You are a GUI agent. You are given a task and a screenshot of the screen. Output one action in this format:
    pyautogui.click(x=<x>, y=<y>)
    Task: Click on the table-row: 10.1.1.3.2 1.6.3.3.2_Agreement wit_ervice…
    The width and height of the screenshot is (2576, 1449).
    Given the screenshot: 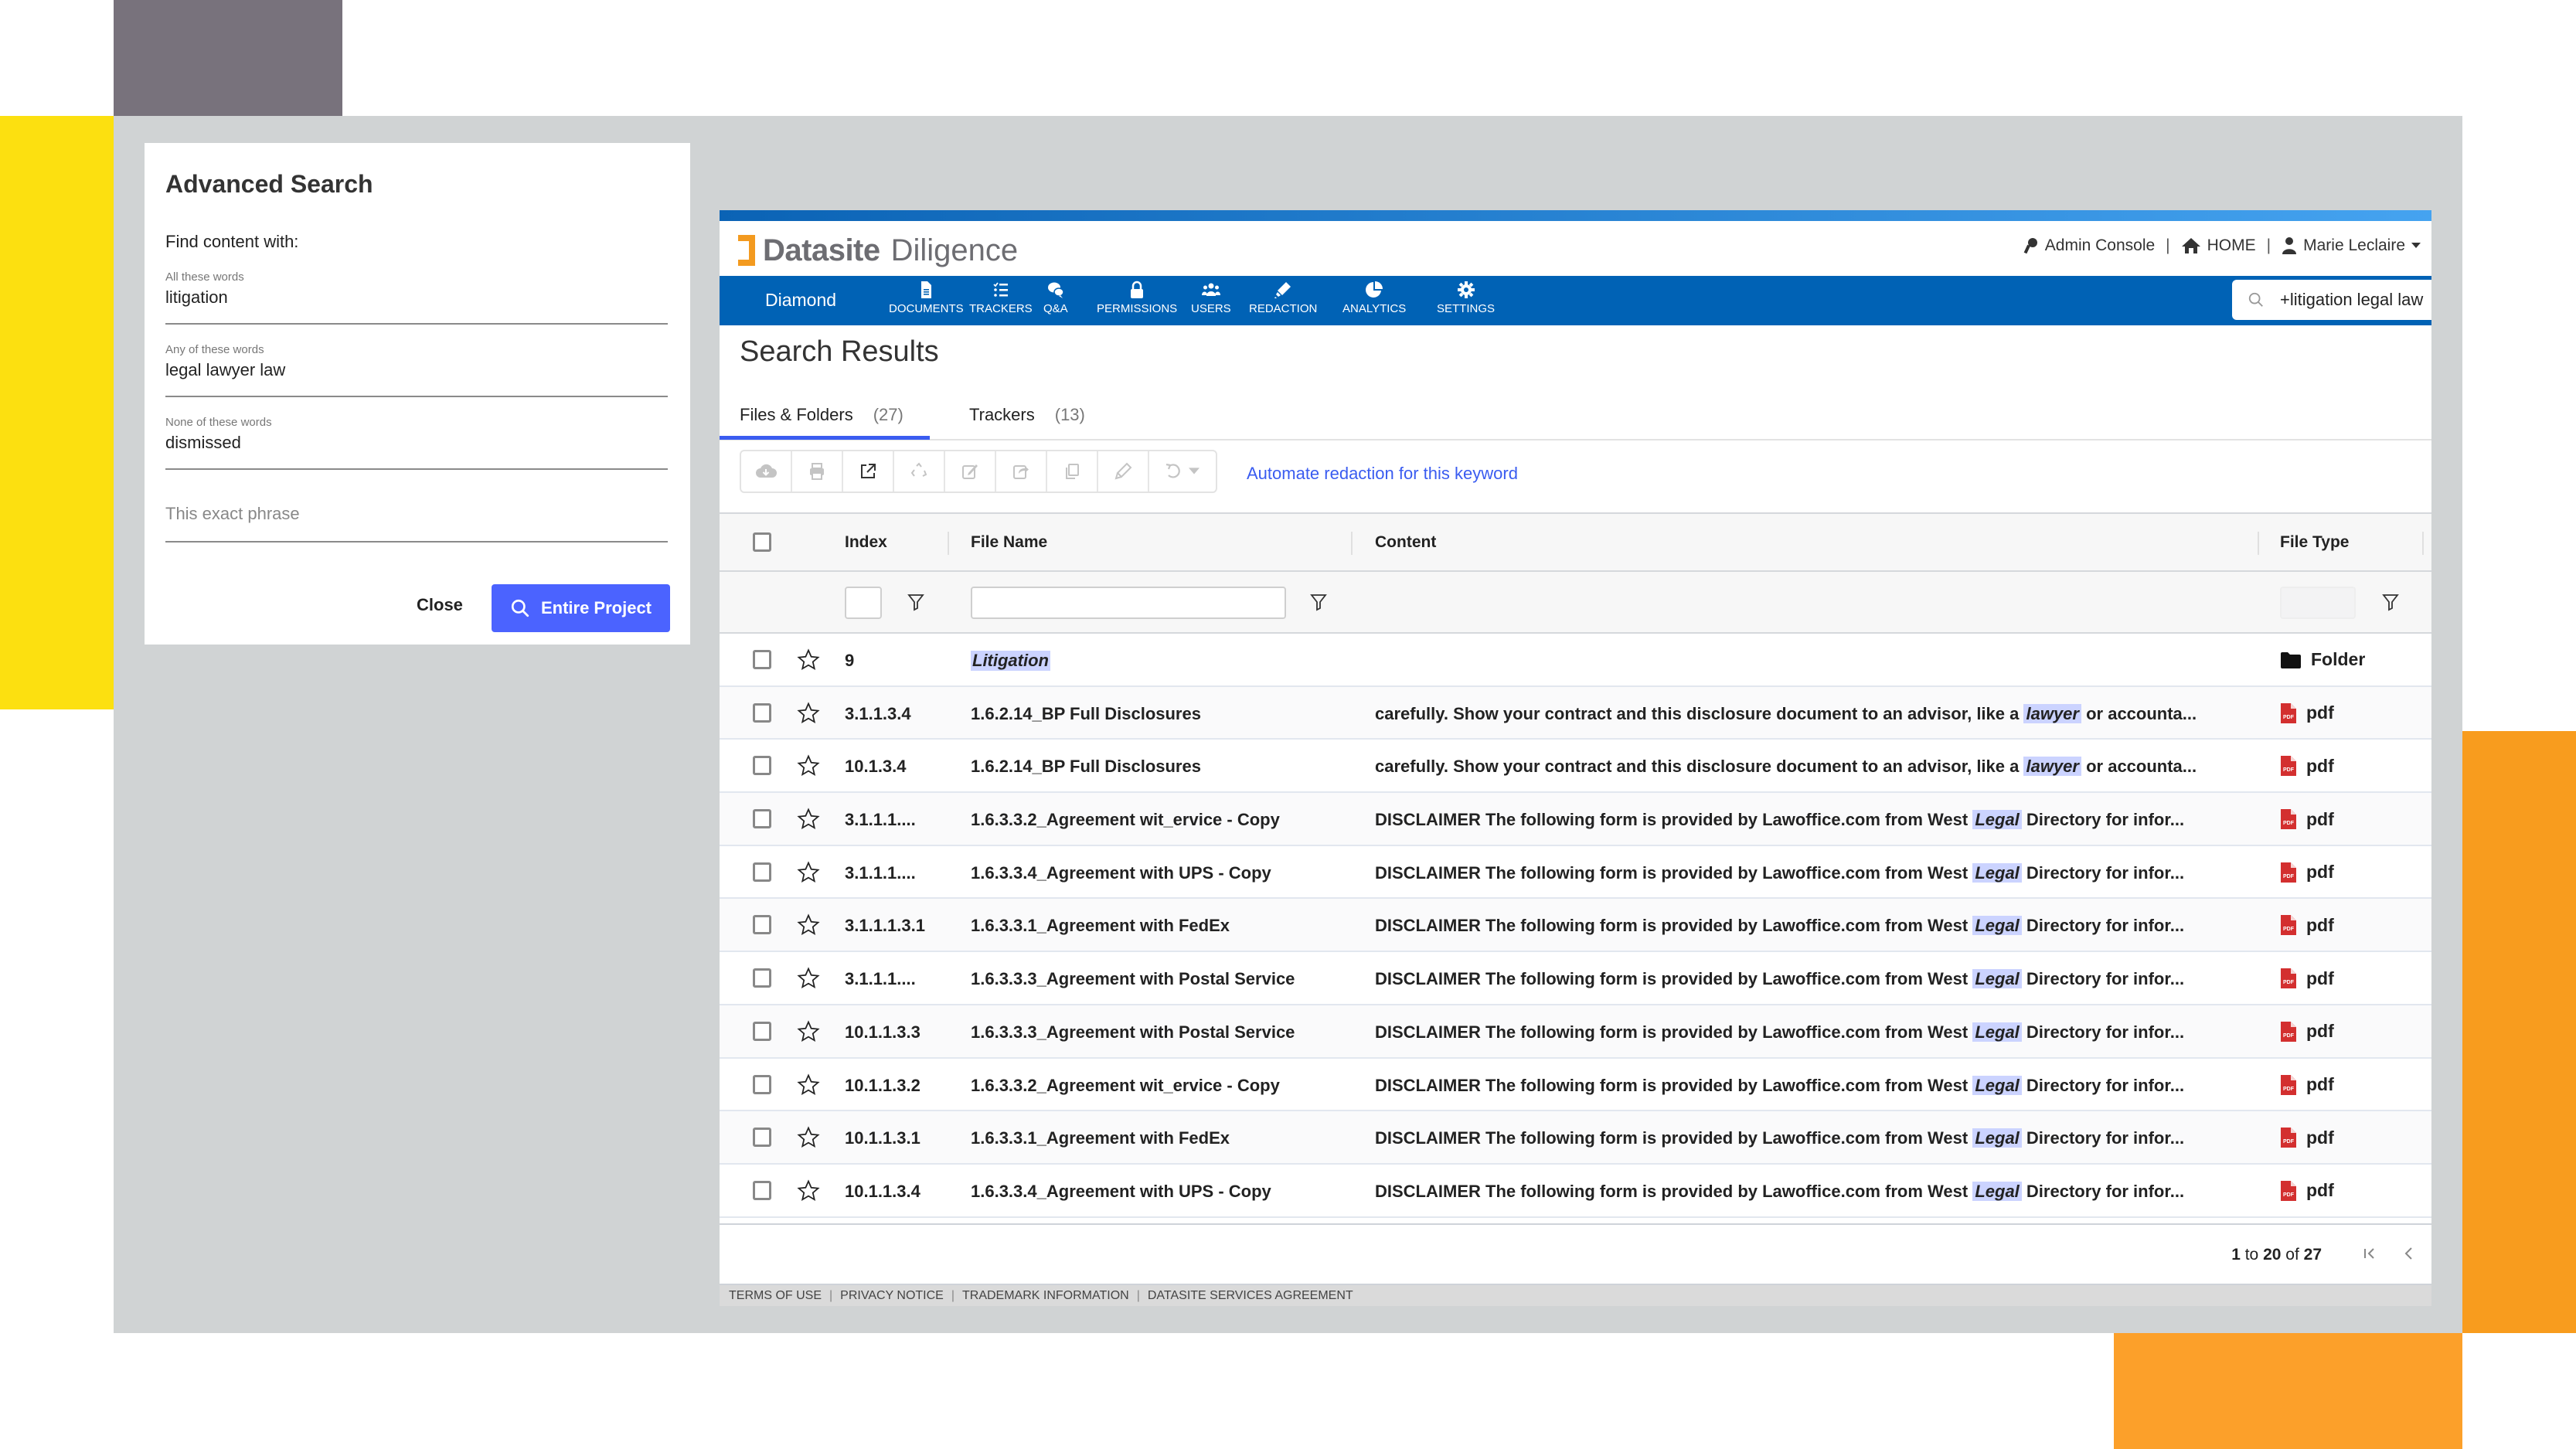 What is the action you would take?
    pyautogui.click(x=1575, y=1085)
    